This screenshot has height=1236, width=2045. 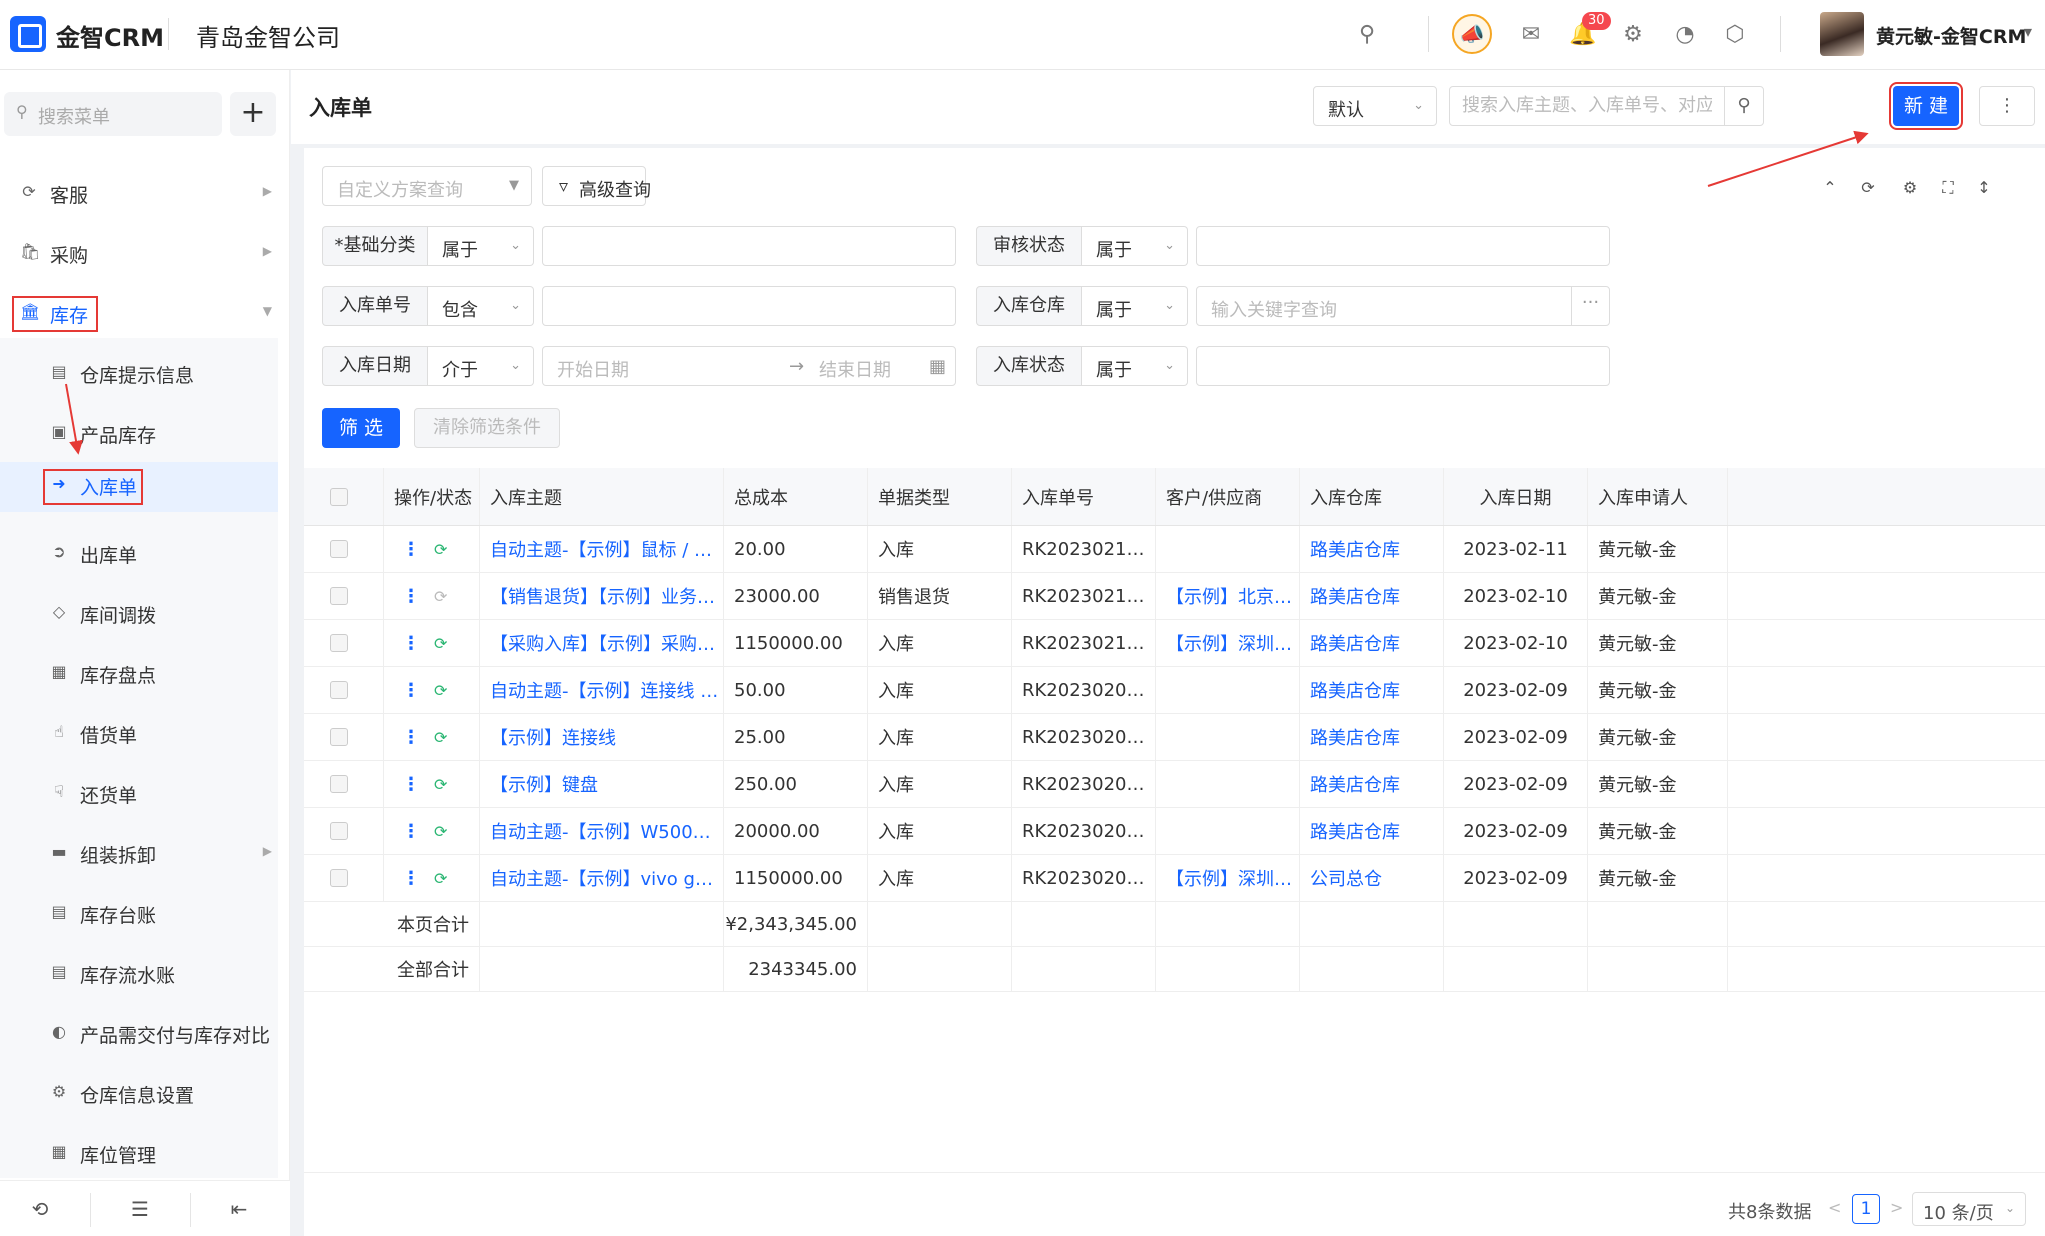 What do you see at coordinates (601, 643) in the screenshot?
I see `cell-subject: 【采购入库】【示例】采购手机` at bounding box center [601, 643].